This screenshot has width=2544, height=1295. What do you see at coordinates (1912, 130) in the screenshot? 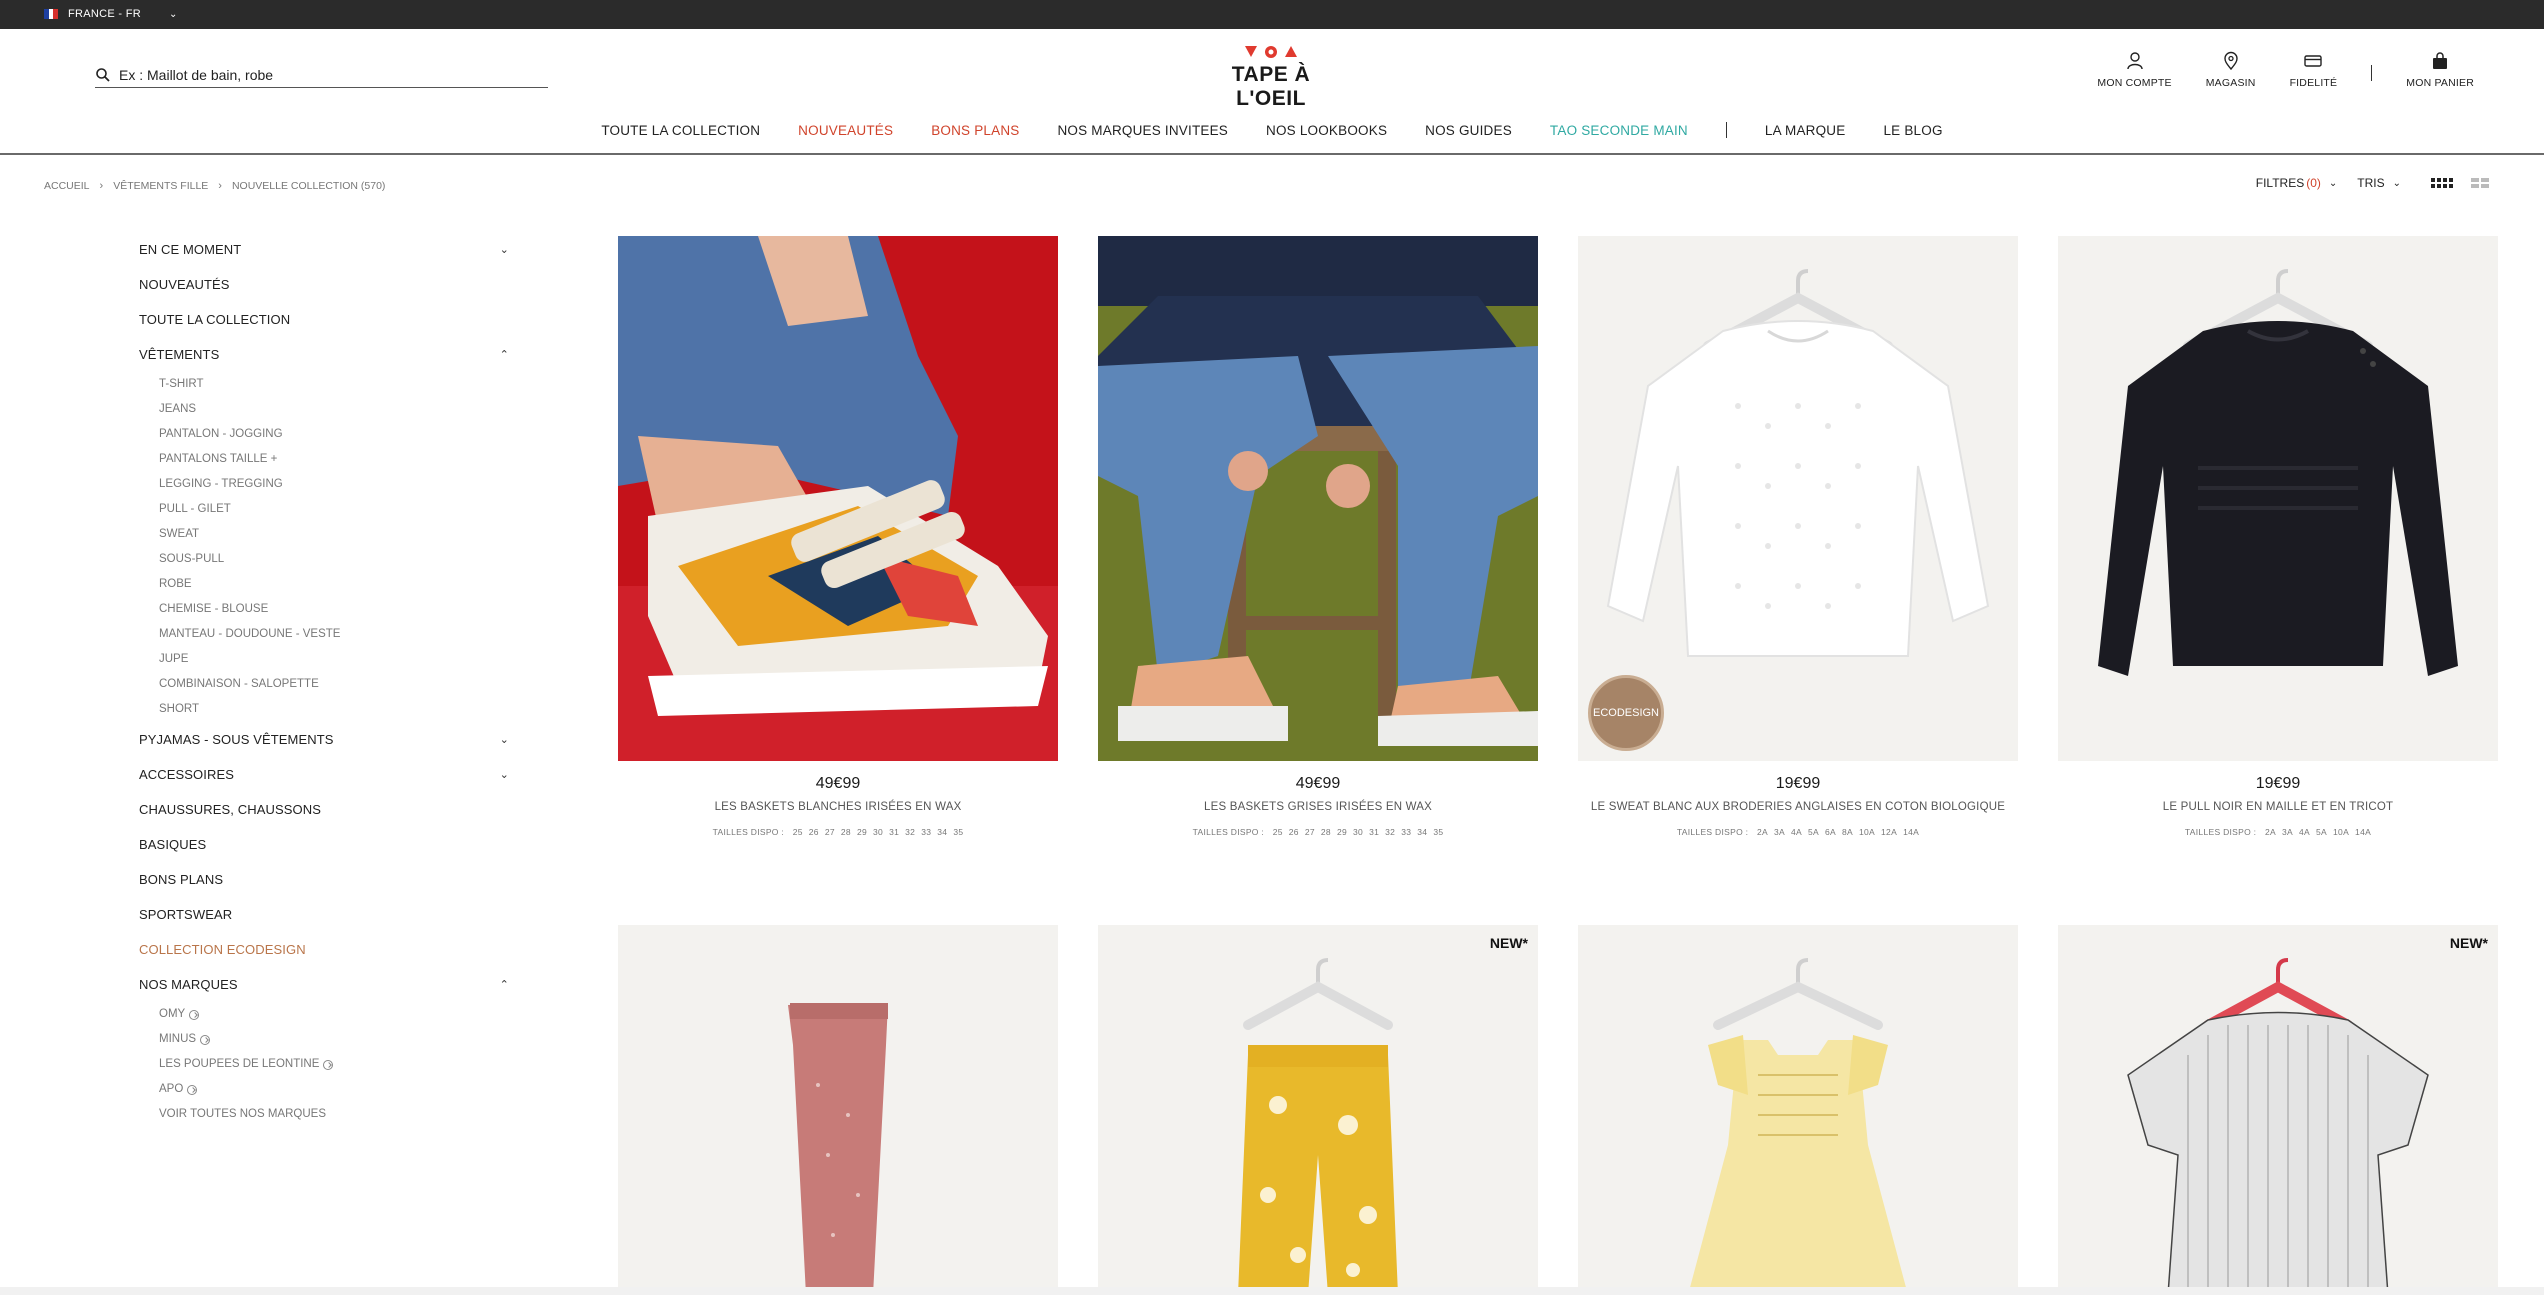
I see `nav-item-blog: LE BLOG` at bounding box center [1912, 130].